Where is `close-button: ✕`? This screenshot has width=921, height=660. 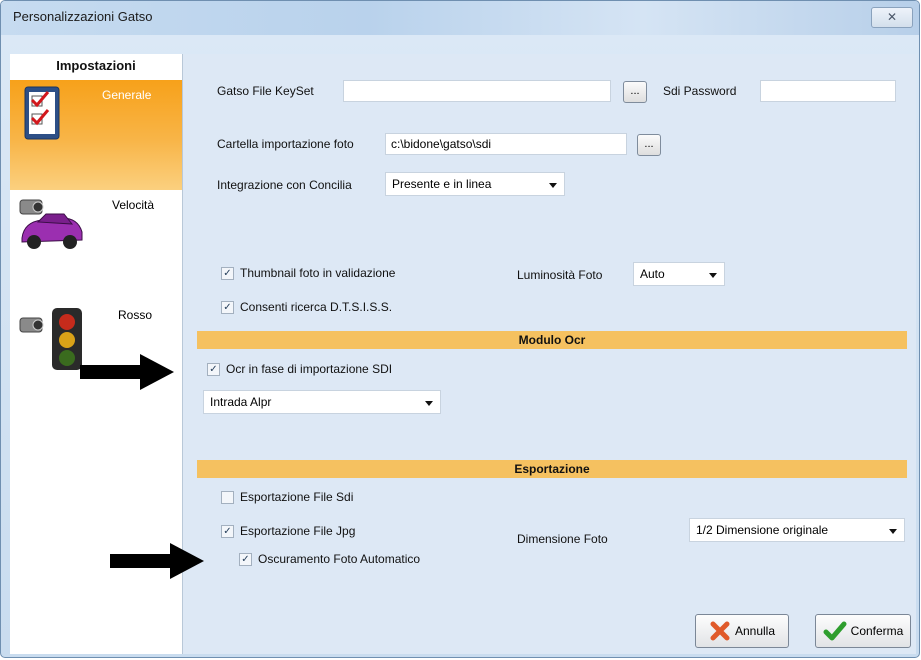 close-button: ✕ is located at coordinates (892, 17).